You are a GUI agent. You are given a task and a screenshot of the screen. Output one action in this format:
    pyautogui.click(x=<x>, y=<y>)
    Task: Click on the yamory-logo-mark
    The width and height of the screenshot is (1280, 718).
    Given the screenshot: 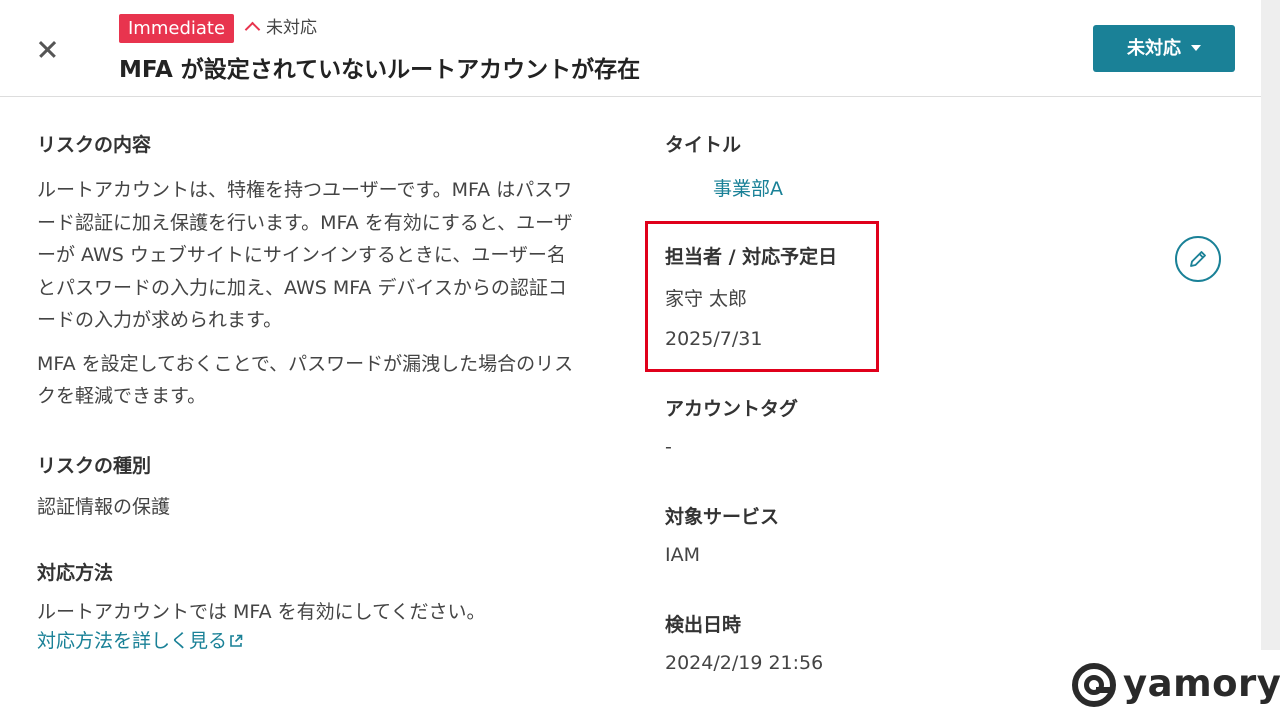 What is the action you would take?
    pyautogui.click(x=1094, y=685)
    